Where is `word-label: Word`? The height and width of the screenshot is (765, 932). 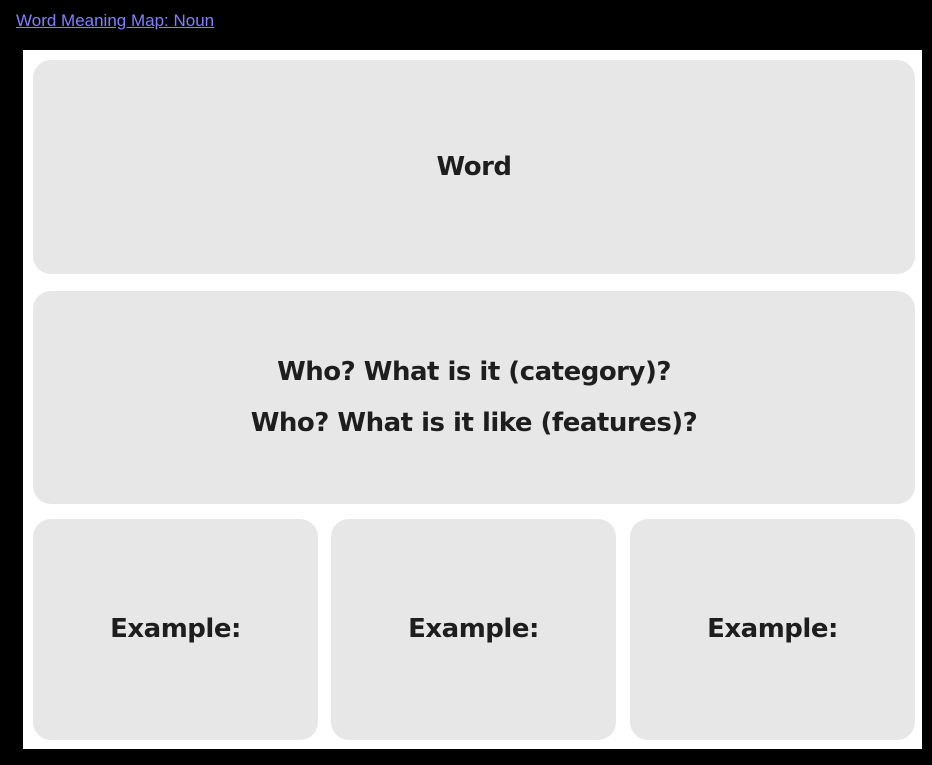 word-label: Word is located at coordinates (474, 166).